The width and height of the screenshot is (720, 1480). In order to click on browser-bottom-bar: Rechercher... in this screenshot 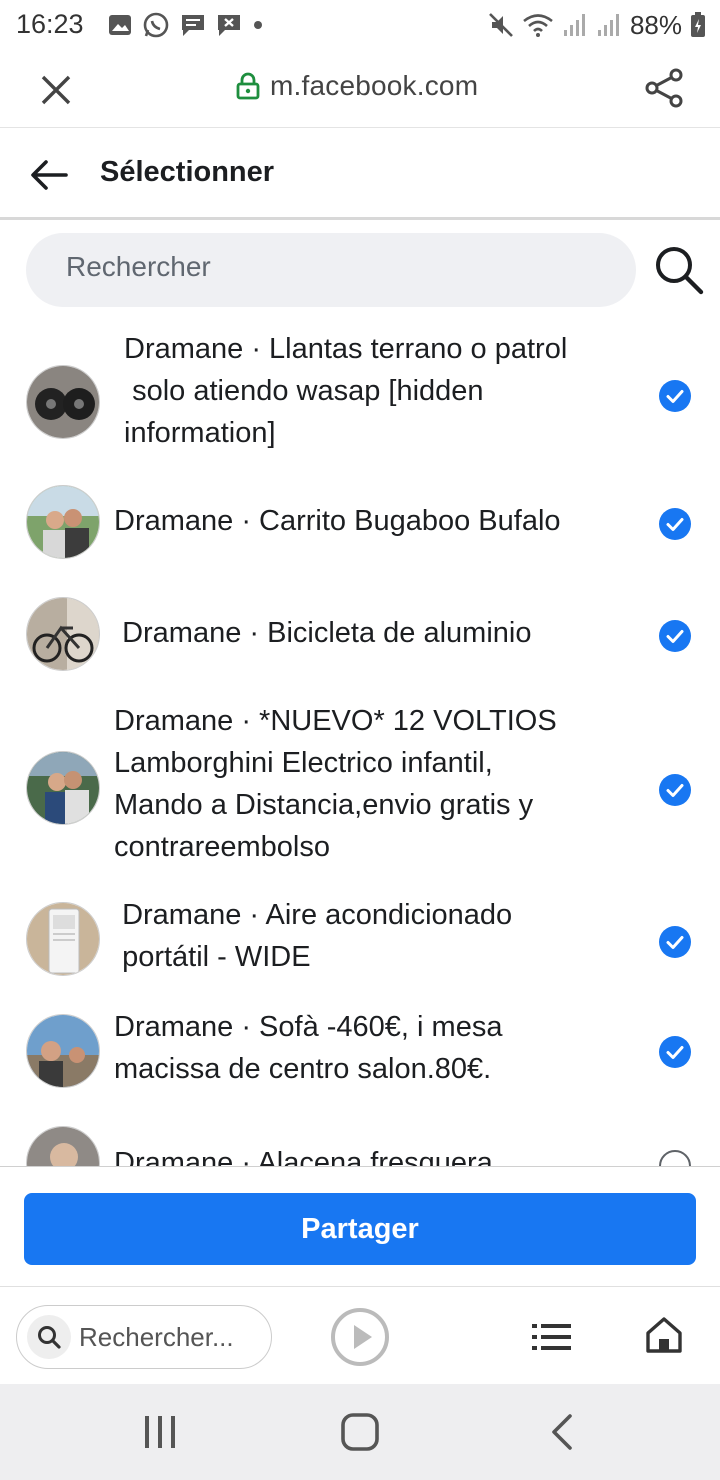, I will do `click(360, 1335)`.